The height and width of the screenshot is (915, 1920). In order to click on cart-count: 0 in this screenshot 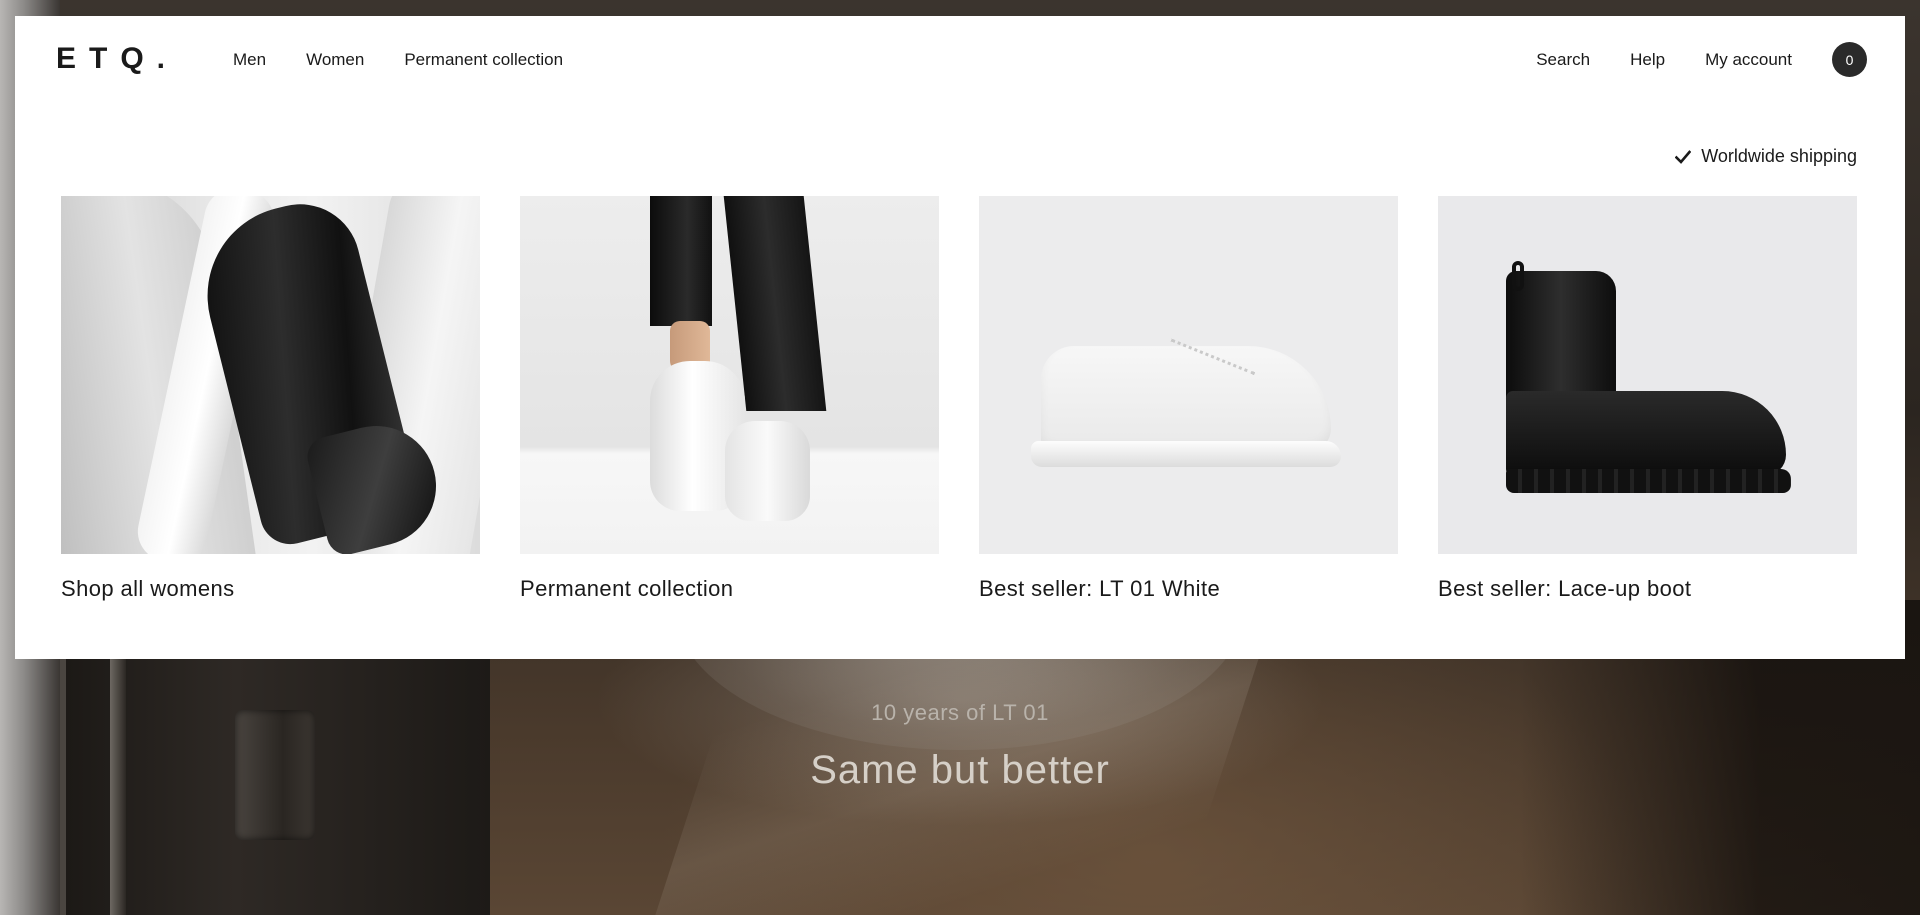, I will do `click(1849, 59)`.